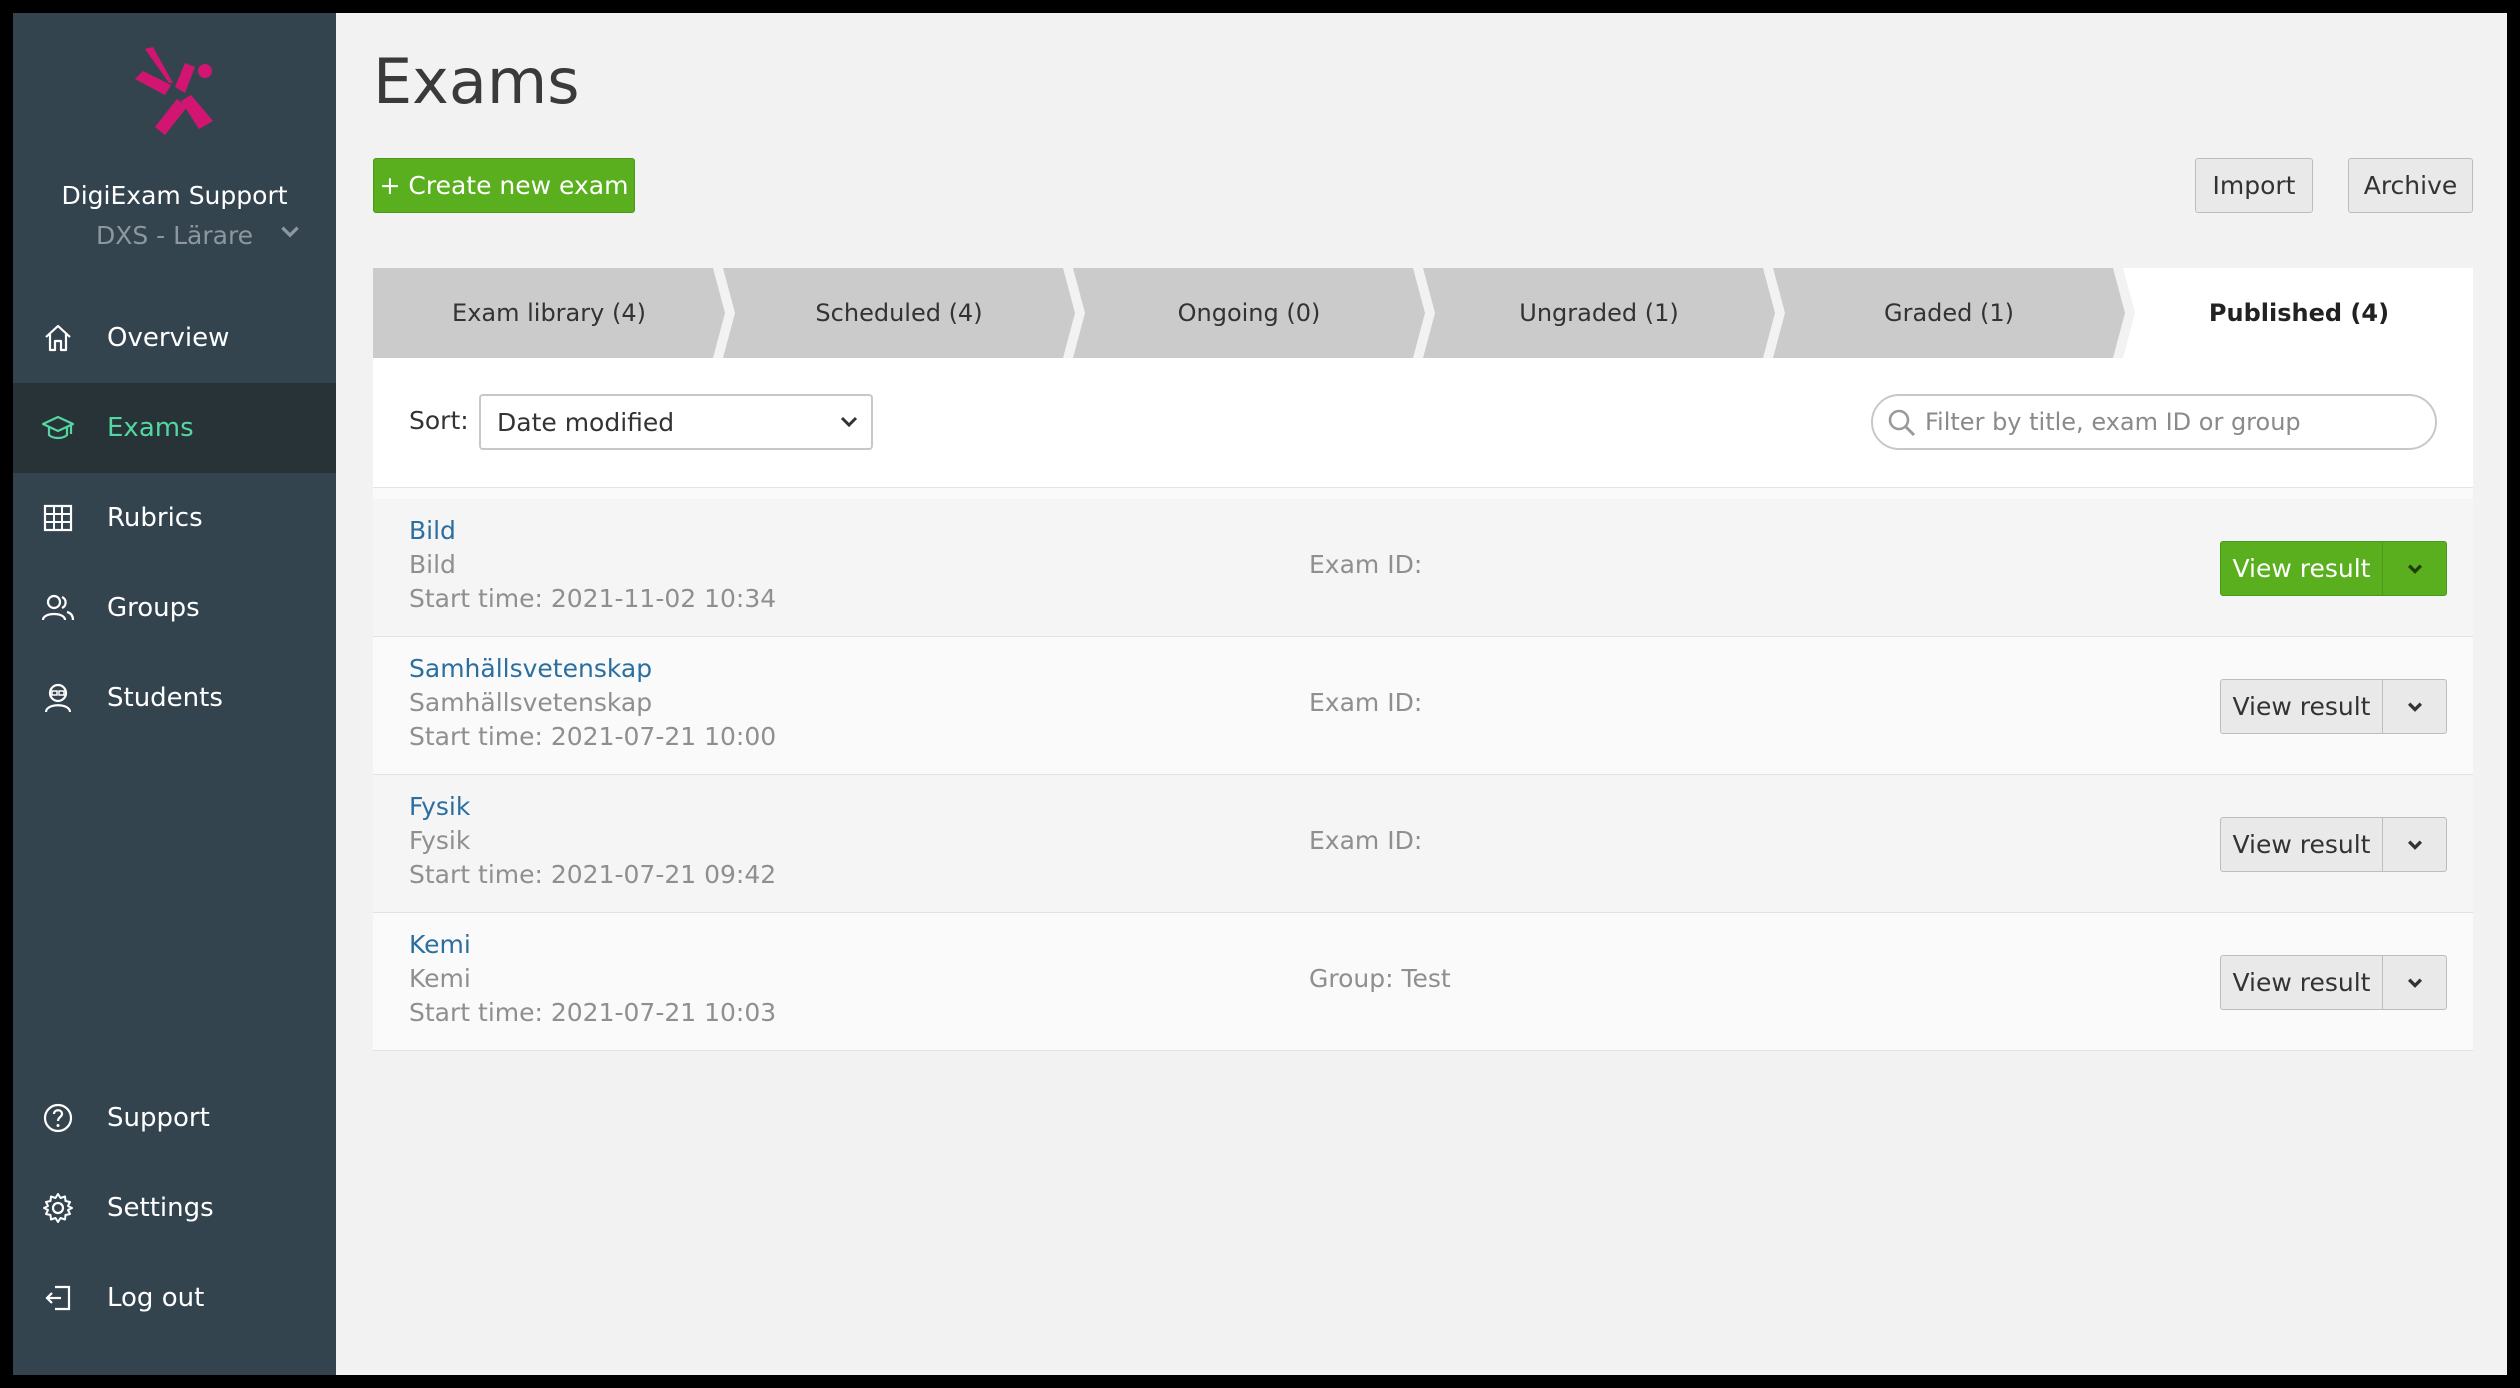  I want to click on tab-published: Published (4), so click(2298, 313).